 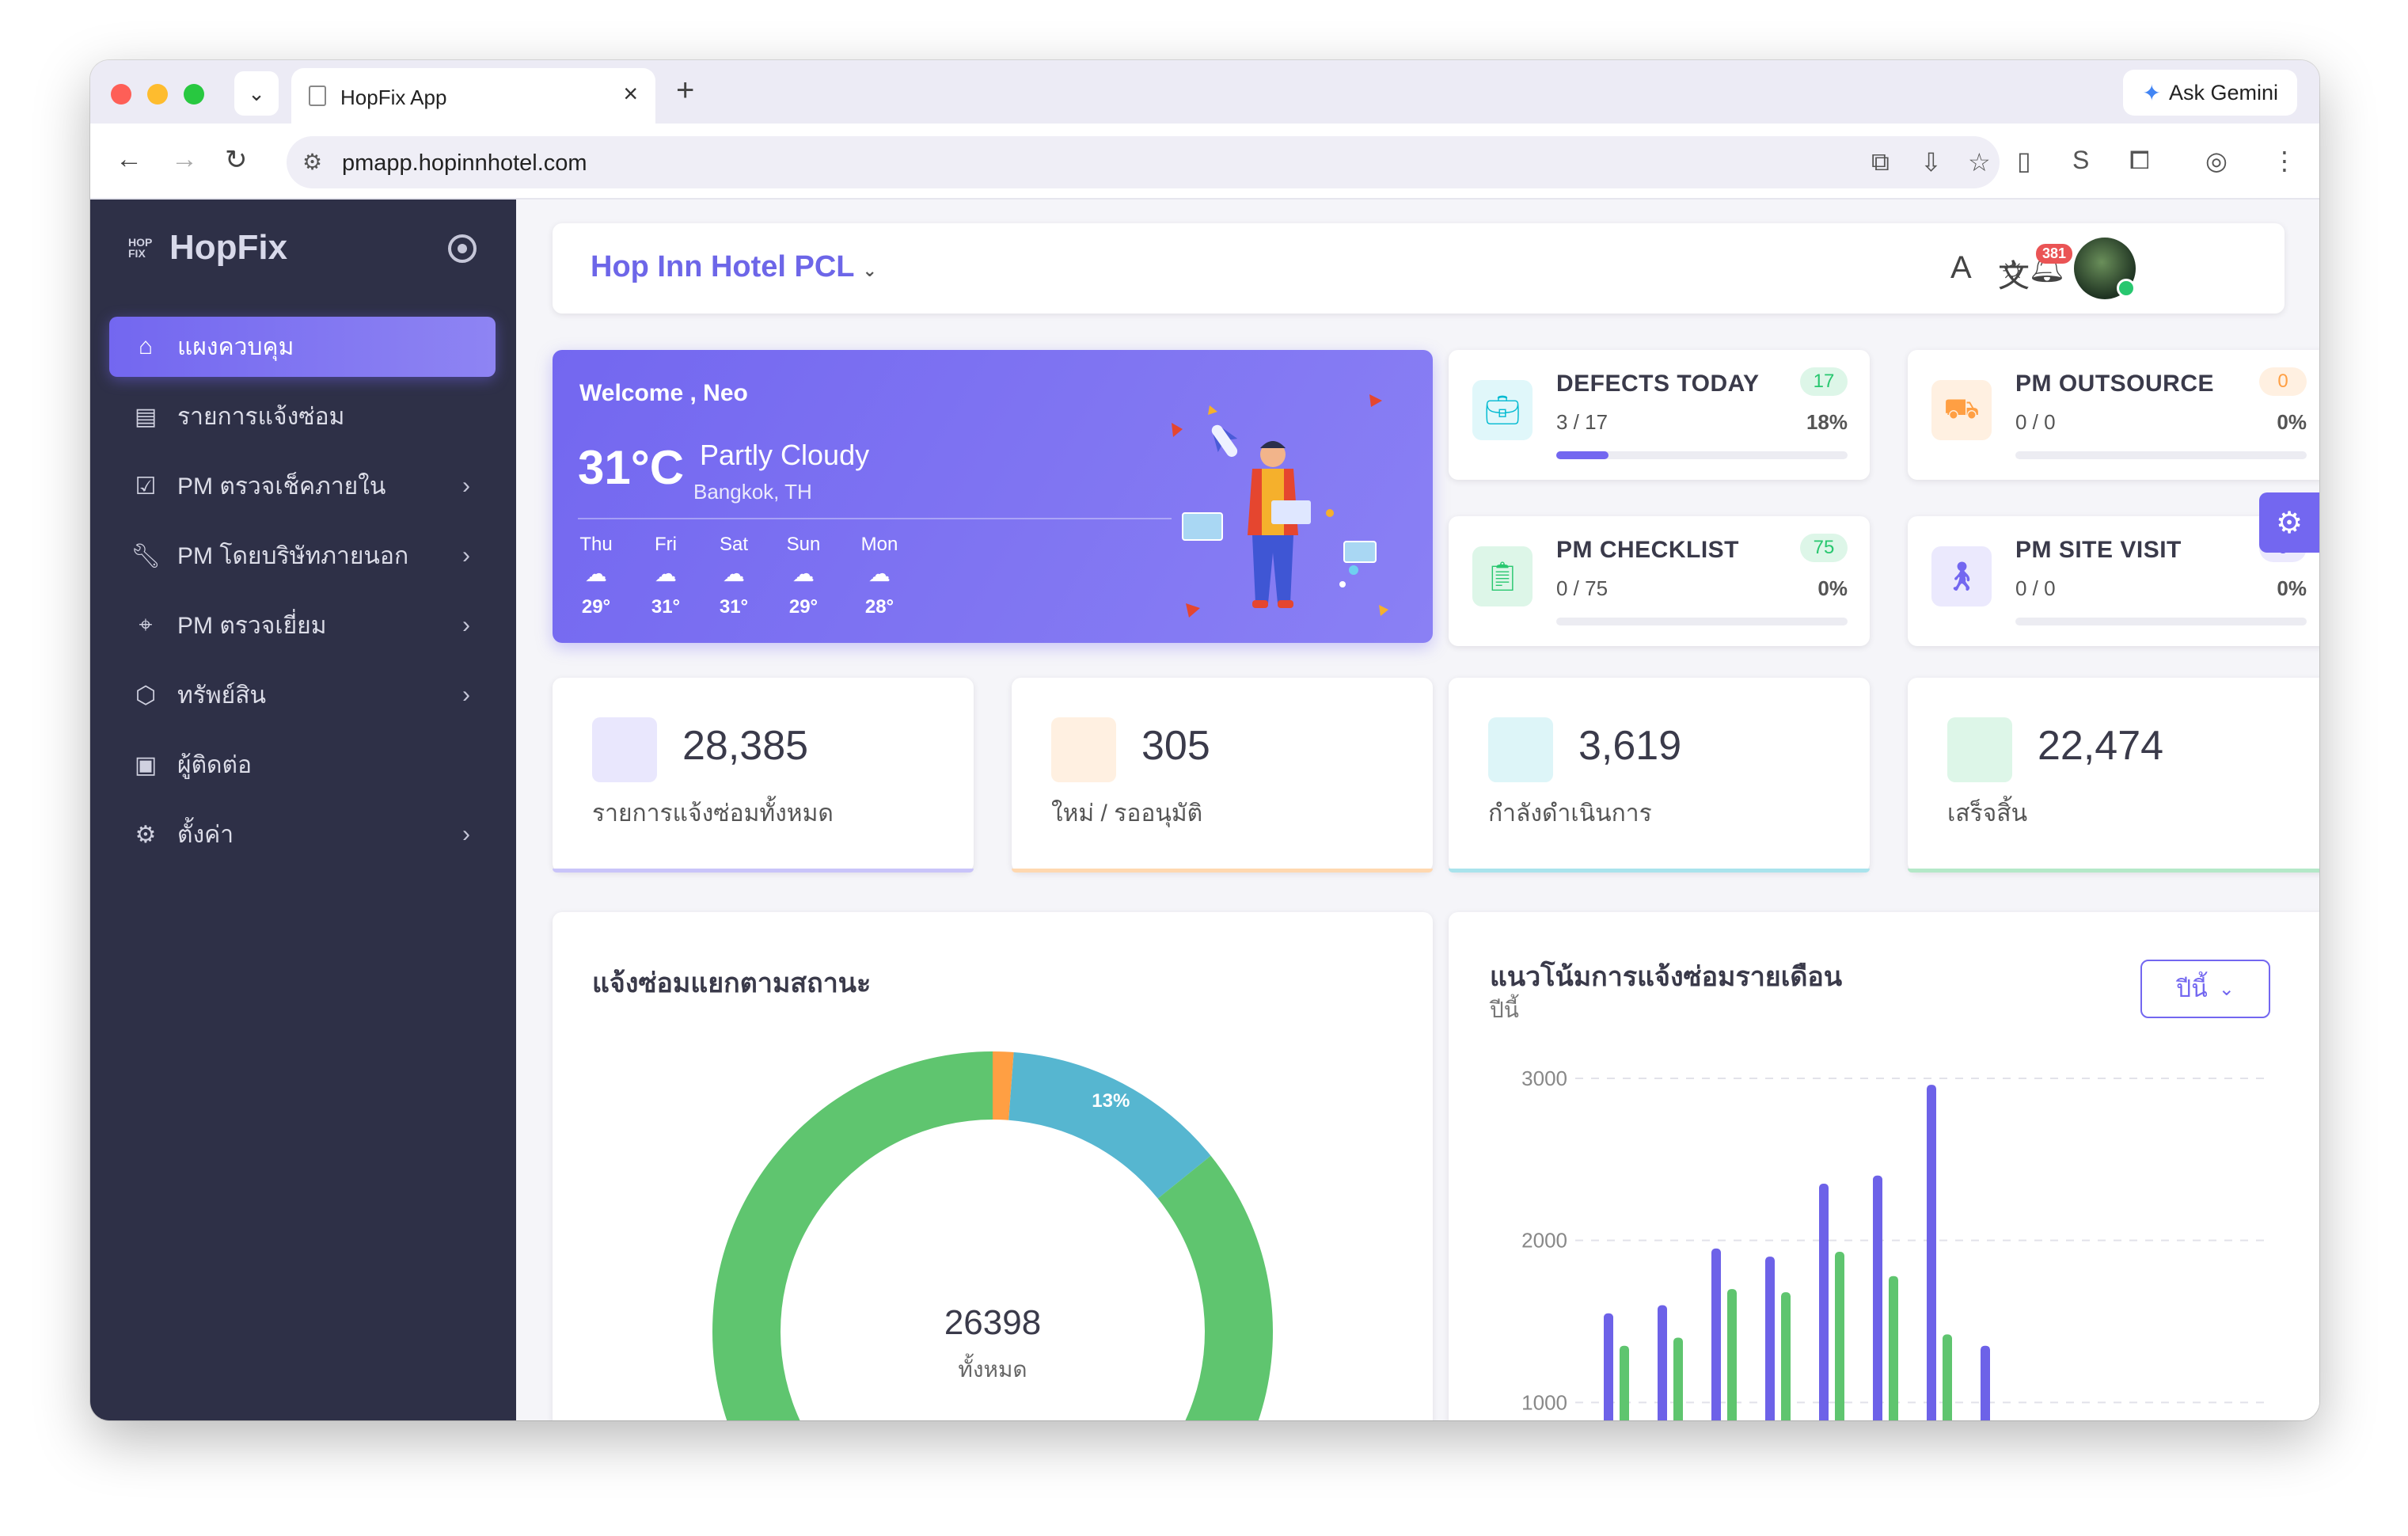 I want to click on monthly-trend-bar-chart: 3000 2000 1000, so click(x=1892, y=1243).